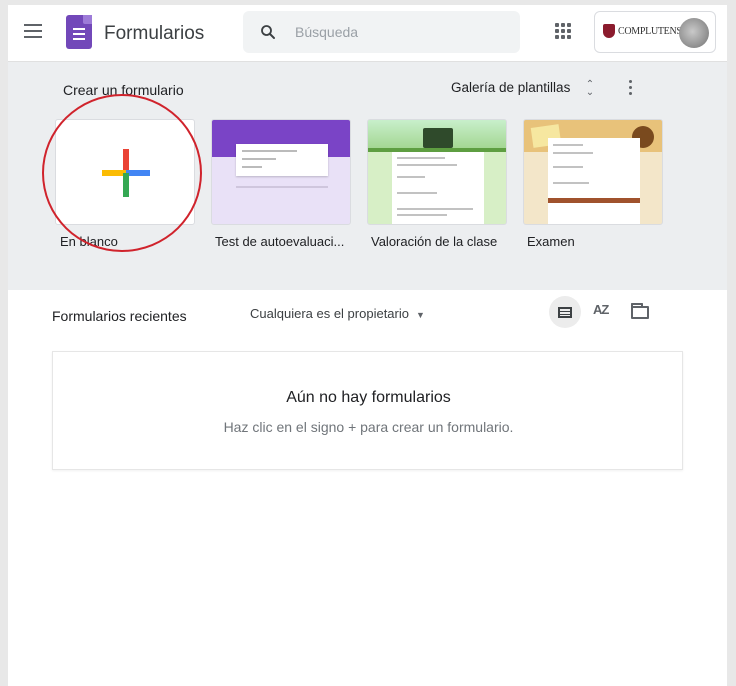 This screenshot has height=686, width=736. I want to click on search-input: Búsqueda, so click(381, 32).